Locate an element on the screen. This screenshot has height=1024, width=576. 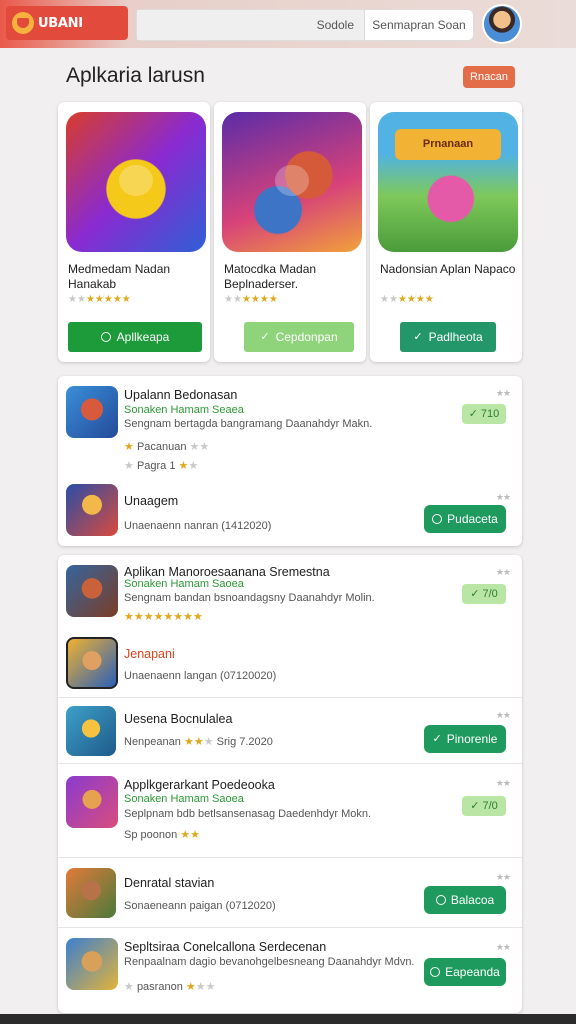
install-button: ✓ Padlheota is located at coordinates (448, 337).